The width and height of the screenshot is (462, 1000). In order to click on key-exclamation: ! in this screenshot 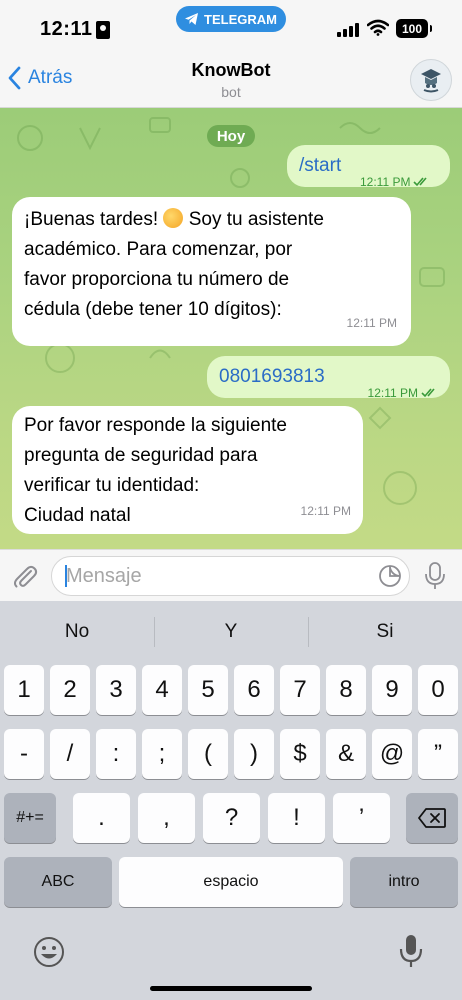, I will do `click(296, 818)`.